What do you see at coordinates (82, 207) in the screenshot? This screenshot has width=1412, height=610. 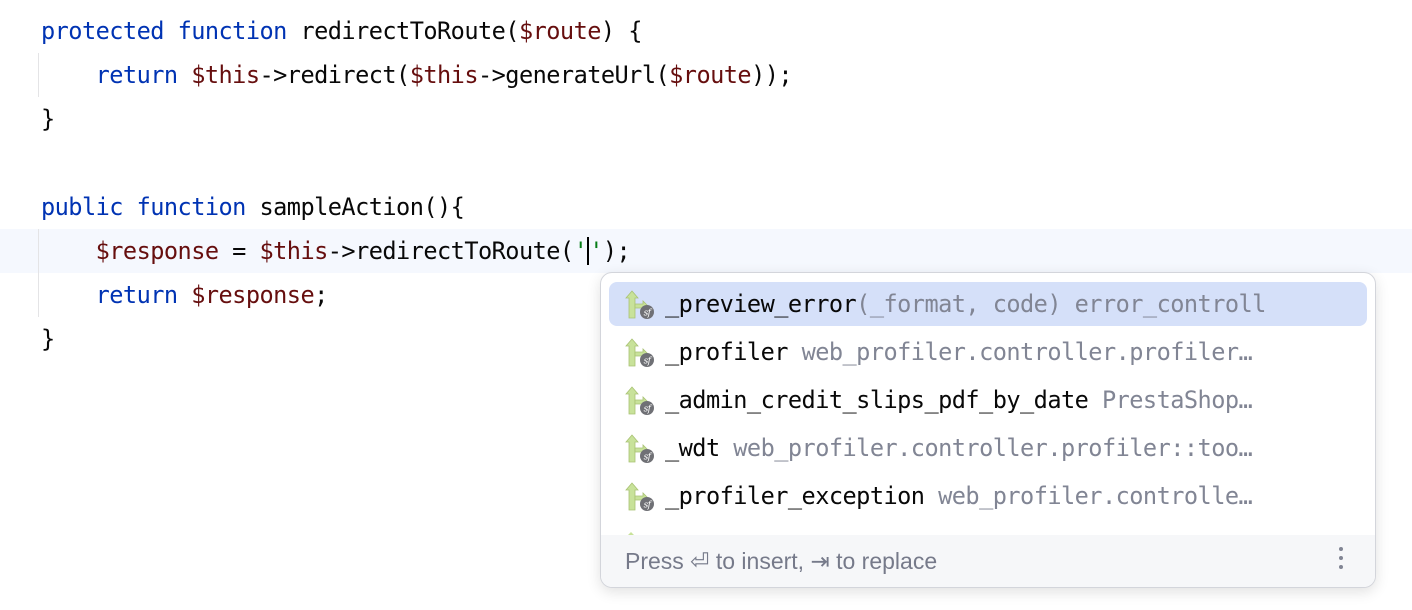 I see `keyword-token: public` at bounding box center [82, 207].